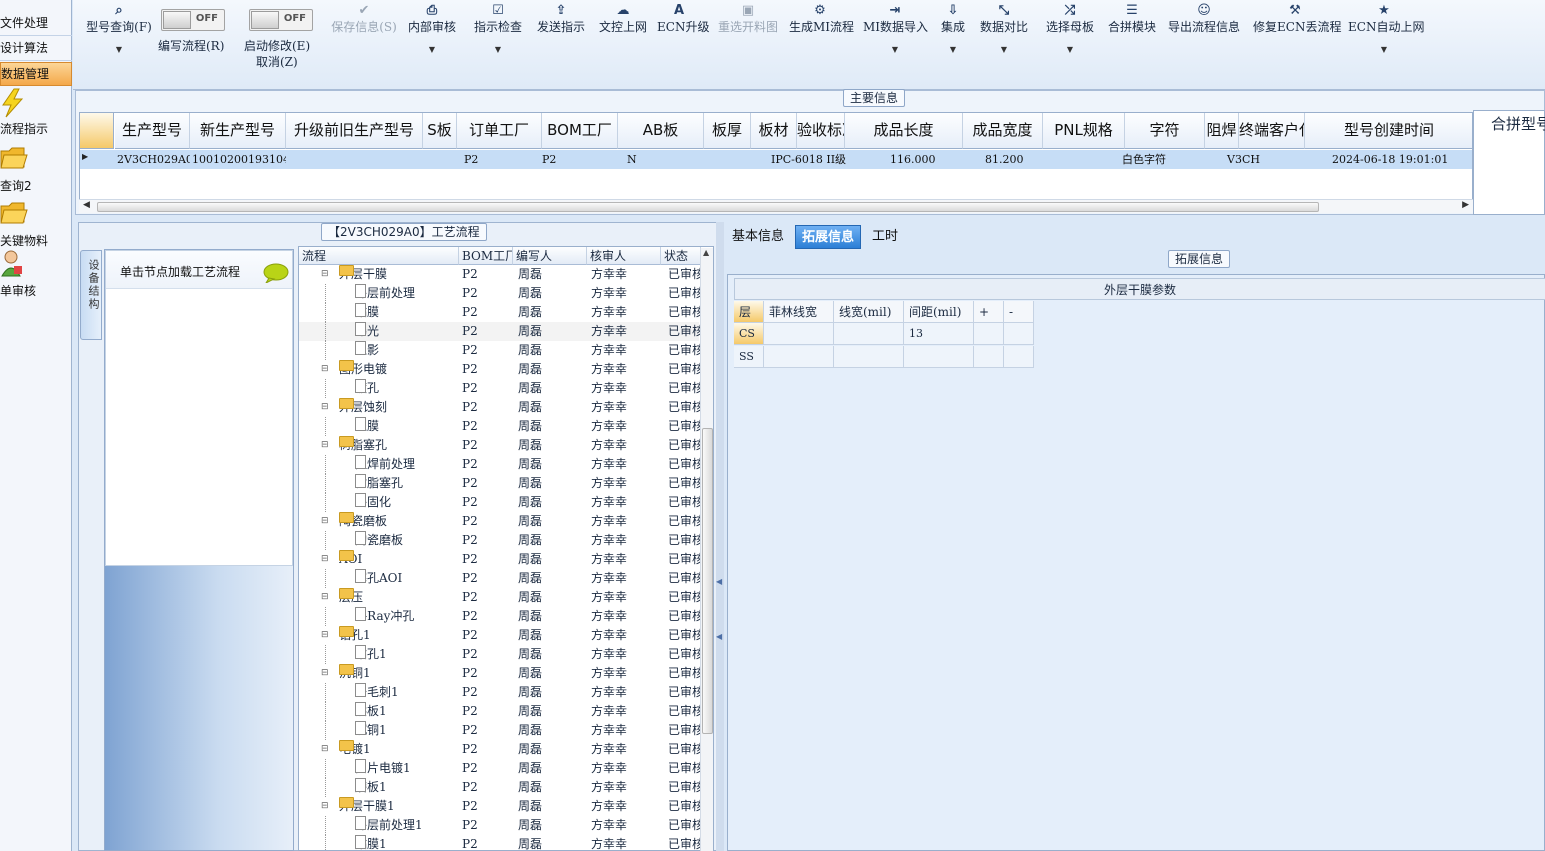 The image size is (1545, 851). Describe the element at coordinates (1272, 131) in the screenshot. I see `grid-header-15: 终端客户代码` at that location.